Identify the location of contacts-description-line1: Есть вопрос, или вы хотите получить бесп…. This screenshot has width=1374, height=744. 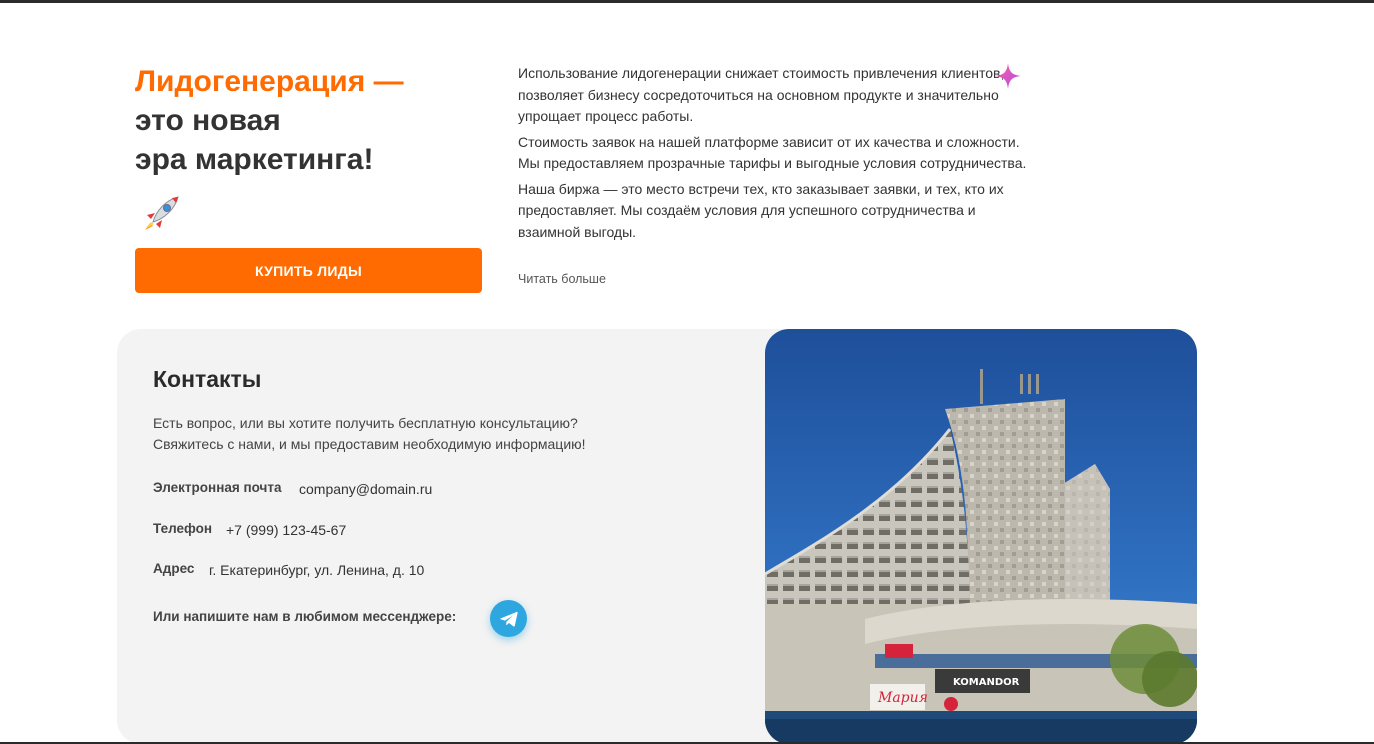
(365, 423).